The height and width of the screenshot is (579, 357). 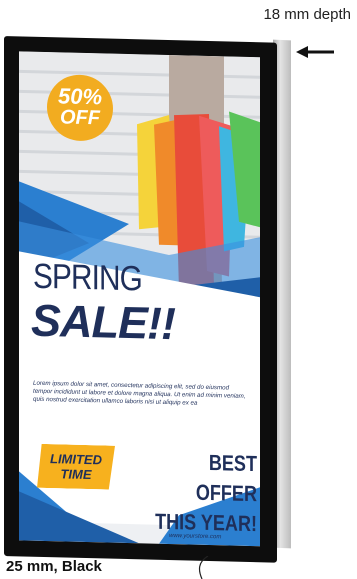 I want to click on poster-url: www.yourstore.com, so click(x=195, y=537).